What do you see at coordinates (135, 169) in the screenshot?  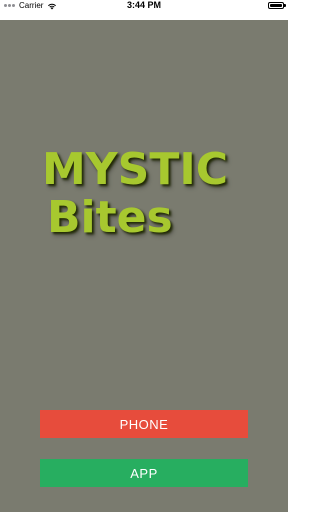 I see `logo-title-line1: MYSTIC` at bounding box center [135, 169].